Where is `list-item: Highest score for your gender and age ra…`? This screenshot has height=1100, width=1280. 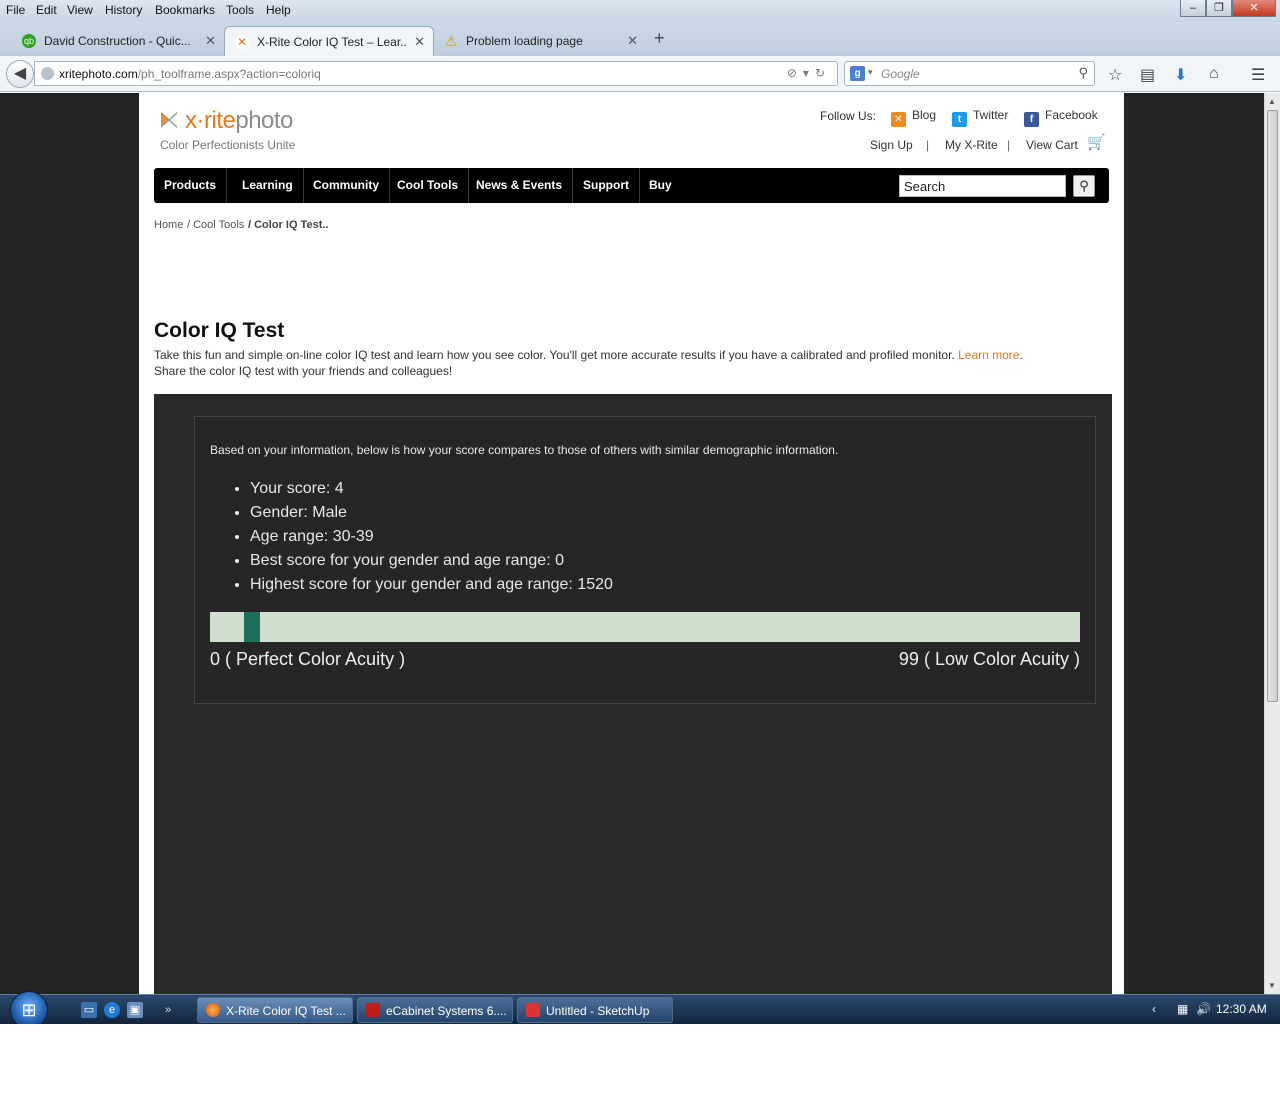 list-item: Highest score for your gender and age ra… is located at coordinates (431, 585).